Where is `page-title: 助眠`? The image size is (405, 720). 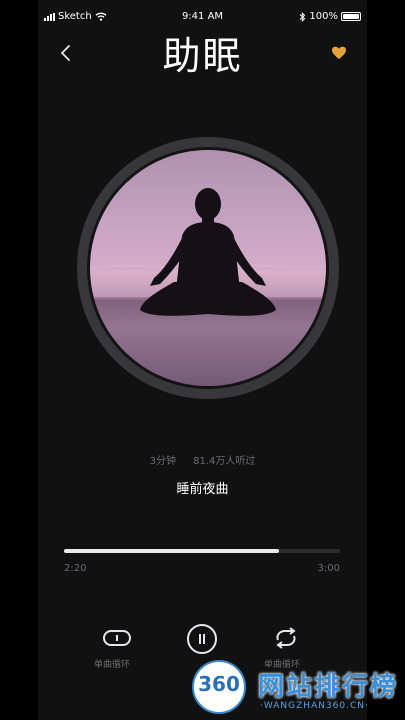
page-title: 助眠 is located at coordinates (202, 56).